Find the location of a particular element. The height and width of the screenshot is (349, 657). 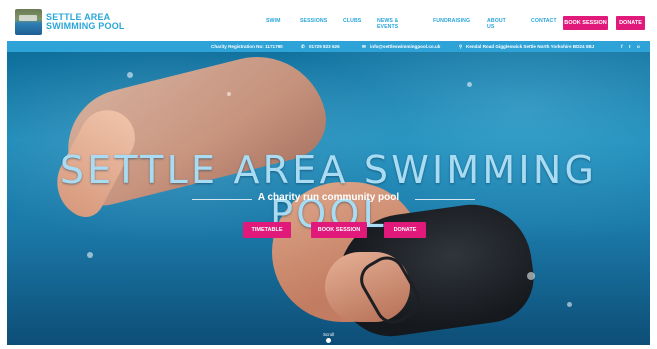

logo-text: SETTLE AREA SWIMMING POOL is located at coordinates (85, 22).